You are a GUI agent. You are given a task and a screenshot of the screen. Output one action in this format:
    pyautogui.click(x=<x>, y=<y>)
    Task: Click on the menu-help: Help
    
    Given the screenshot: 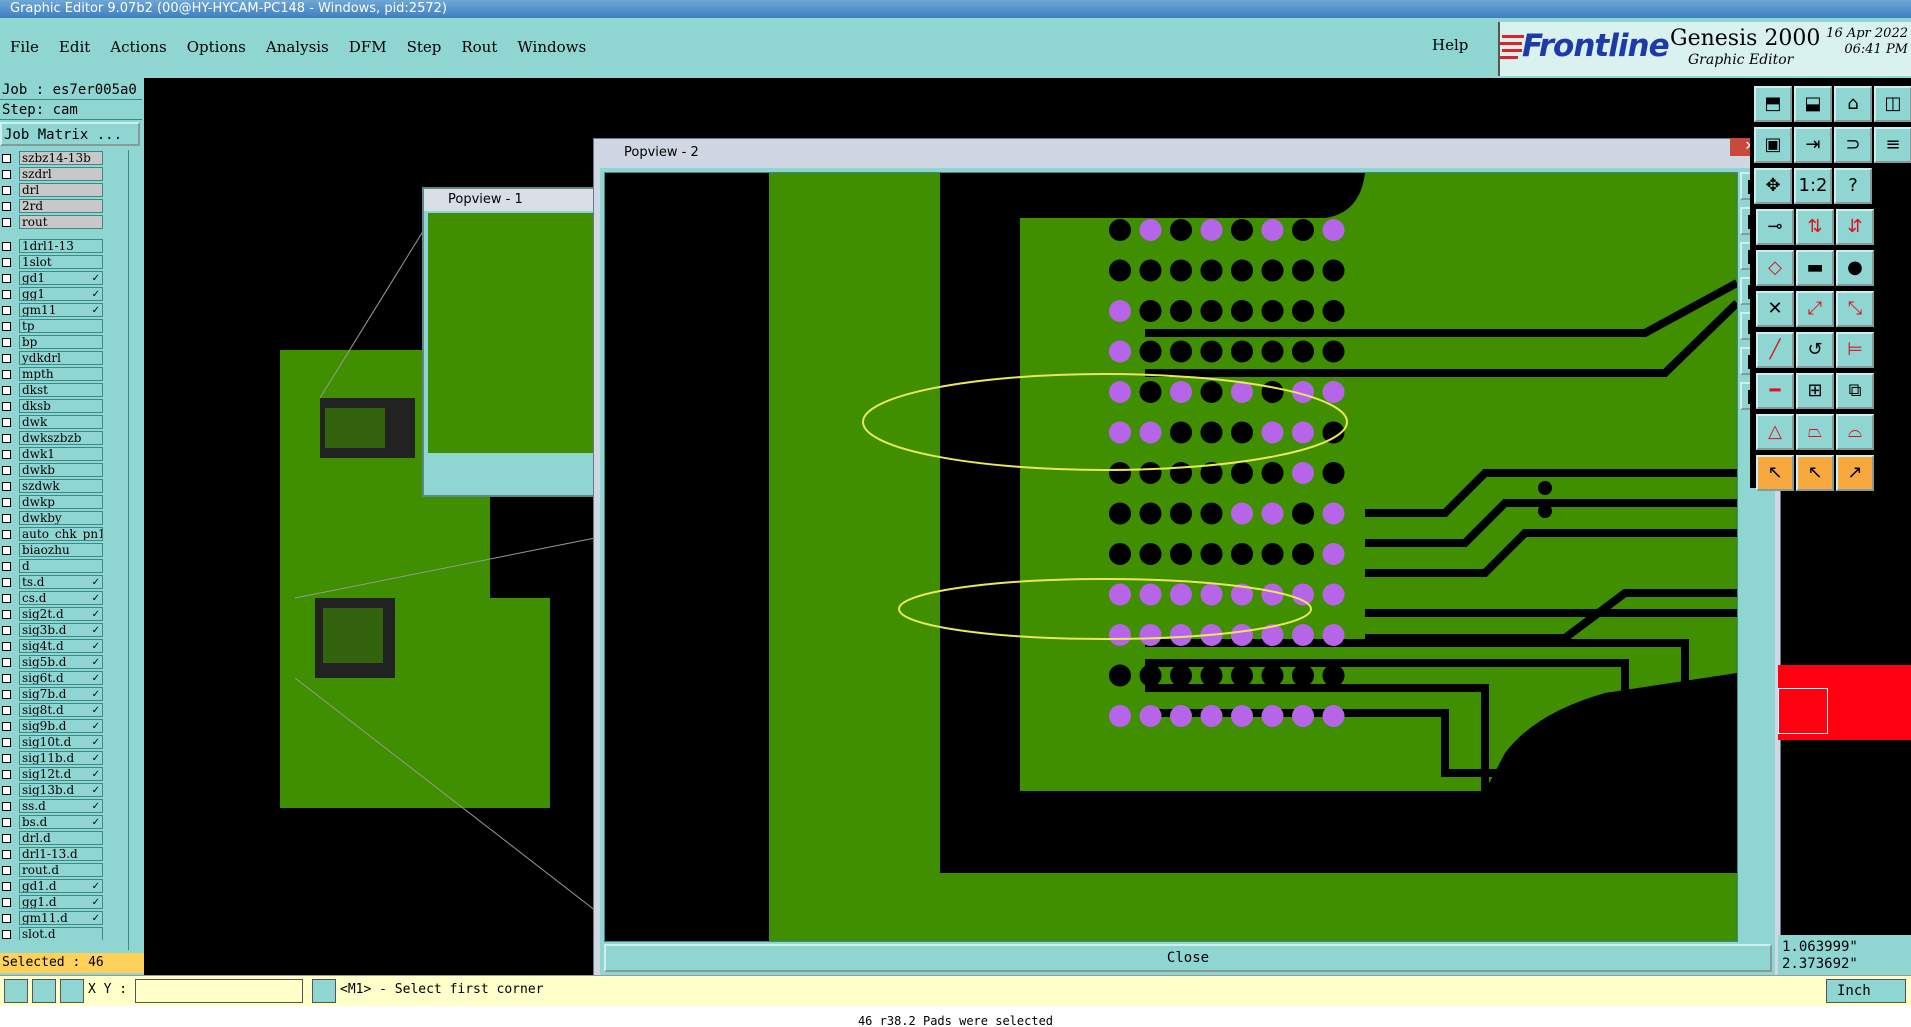 What is the action you would take?
    pyautogui.click(x=1450, y=45)
    